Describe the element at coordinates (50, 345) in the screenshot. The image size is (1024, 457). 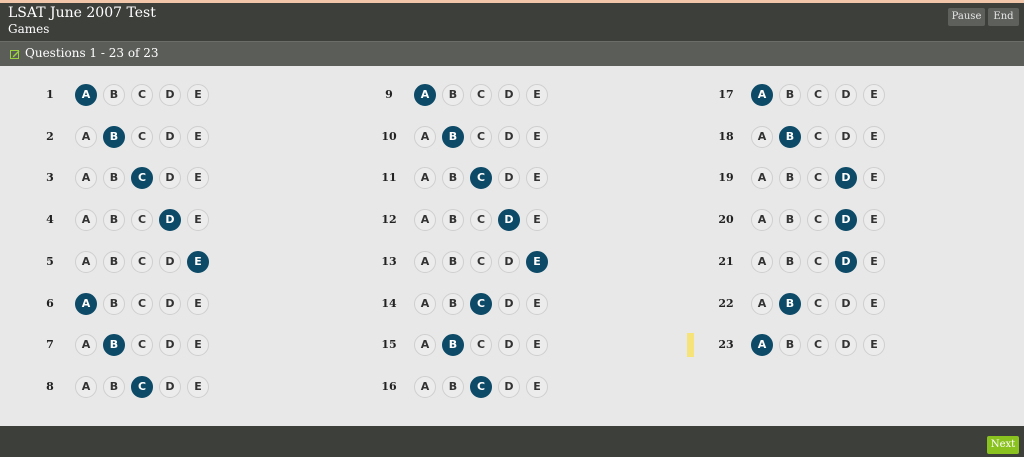
I see `question-number: 7` at that location.